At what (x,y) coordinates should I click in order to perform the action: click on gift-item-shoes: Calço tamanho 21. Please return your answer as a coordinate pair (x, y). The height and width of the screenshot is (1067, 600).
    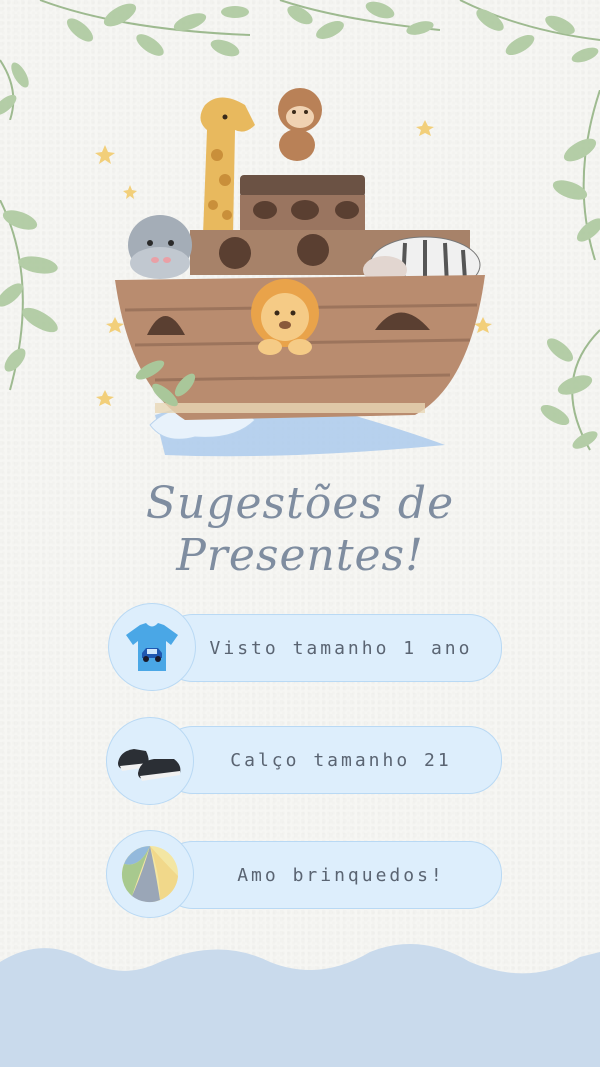
    Looking at the image, I should click on (331, 760).